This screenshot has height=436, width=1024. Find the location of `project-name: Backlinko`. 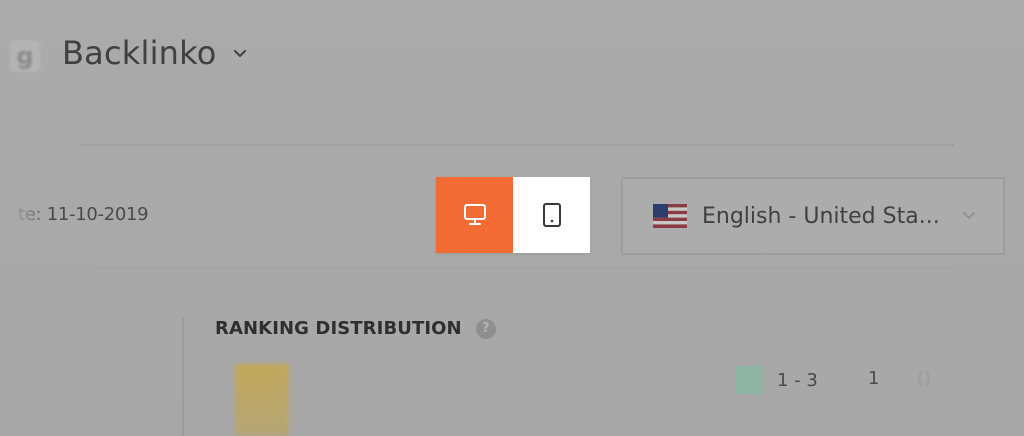

project-name: Backlinko is located at coordinates (139, 53).